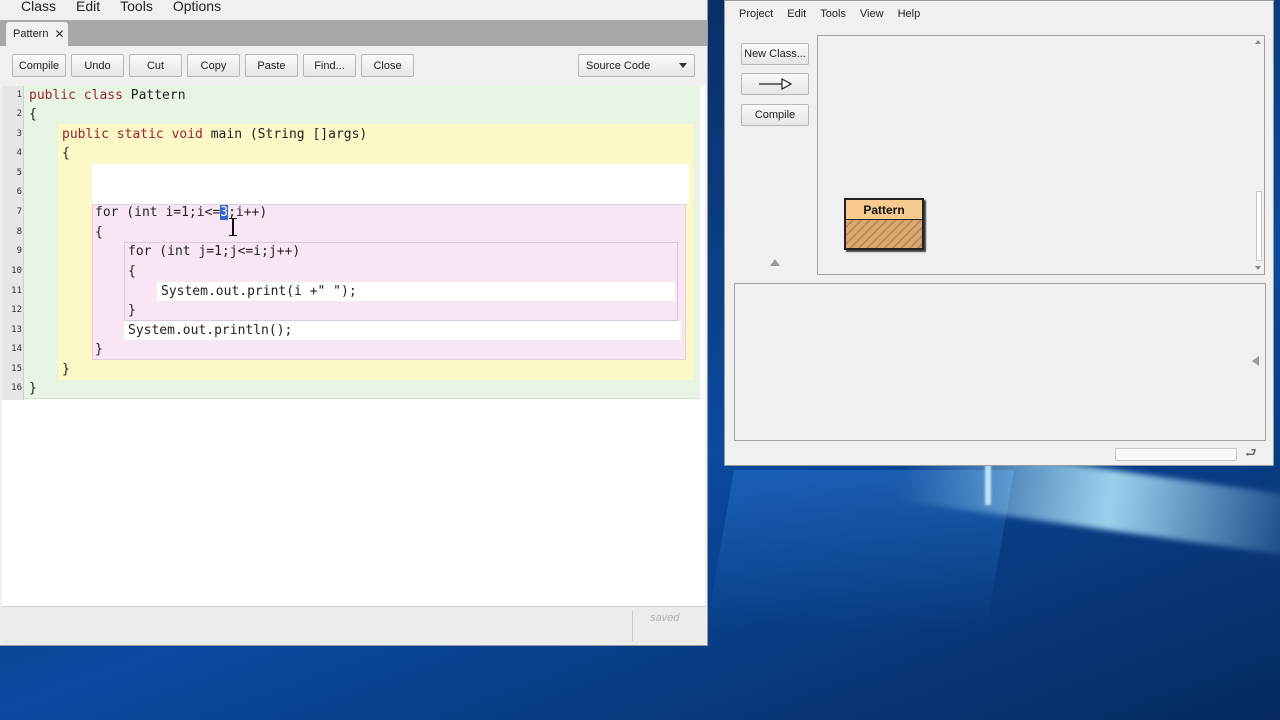 Image resolution: width=1280 pixels, height=720 pixels. Describe the element at coordinates (909, 14) in the screenshot. I see `menu-help: Help` at that location.